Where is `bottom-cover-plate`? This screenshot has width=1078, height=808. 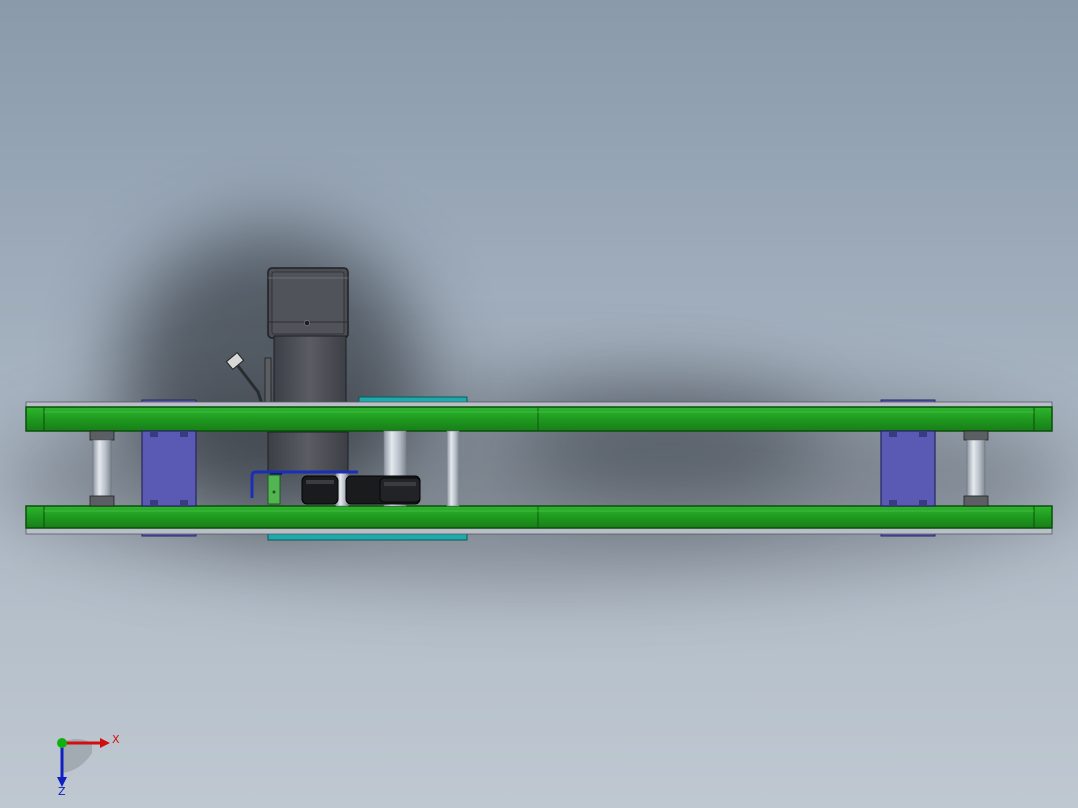
bottom-cover-plate is located at coordinates (539, 531).